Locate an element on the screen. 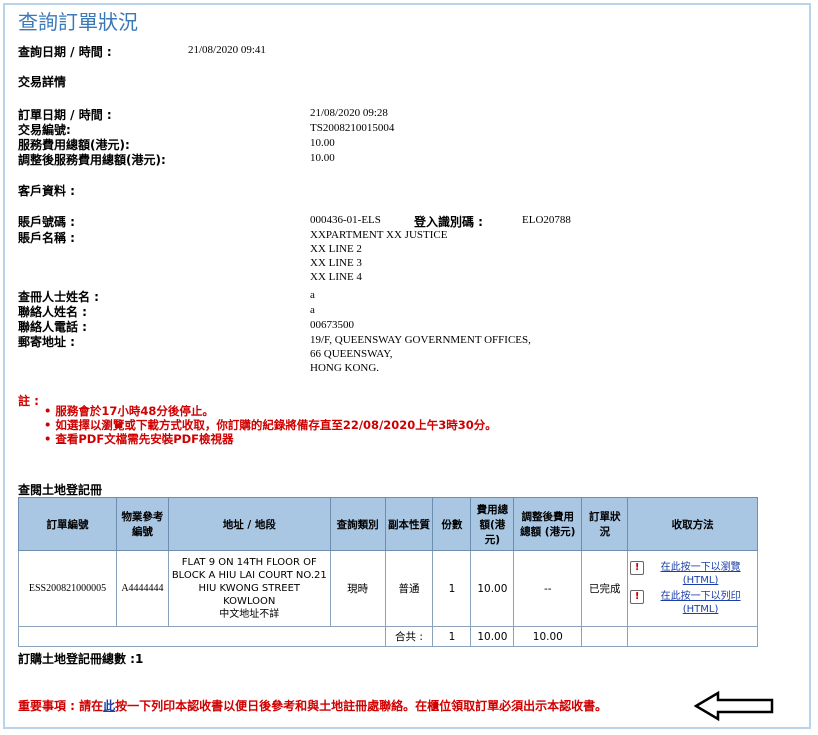 The image size is (818, 735). important-prefix: 重要事項 : 請在 is located at coordinates (61, 706).